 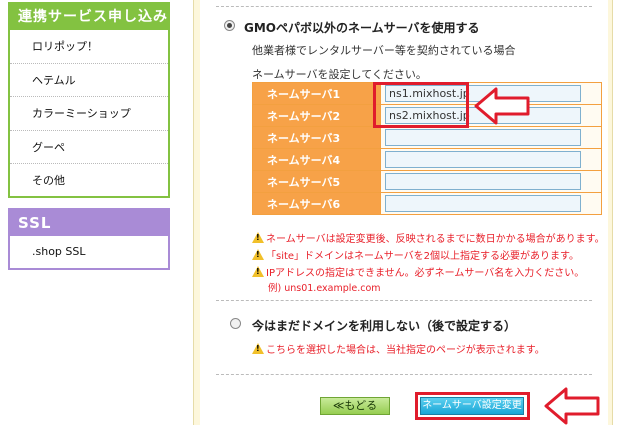 What do you see at coordinates (355, 406) in the screenshot?
I see `back-button: ≪もどる` at bounding box center [355, 406].